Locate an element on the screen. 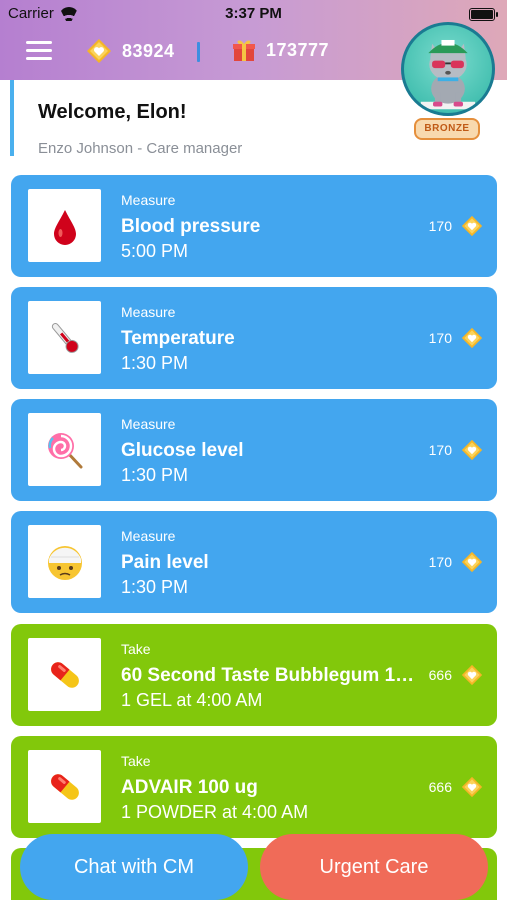 This screenshot has height=900, width=507. welcome-title: Welcome, Elon! is located at coordinates (112, 112).